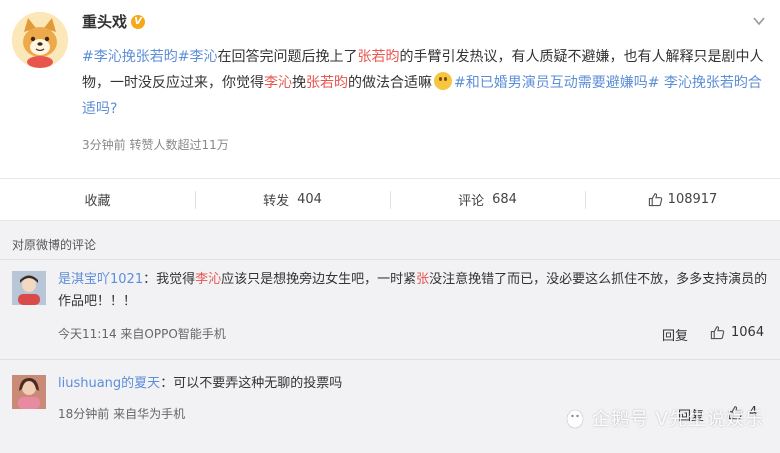 The image size is (780, 453). What do you see at coordinates (251, 383) in the screenshot?
I see `comment-text-part: ：可以不要弄这种无聊的投票吗` at bounding box center [251, 383].